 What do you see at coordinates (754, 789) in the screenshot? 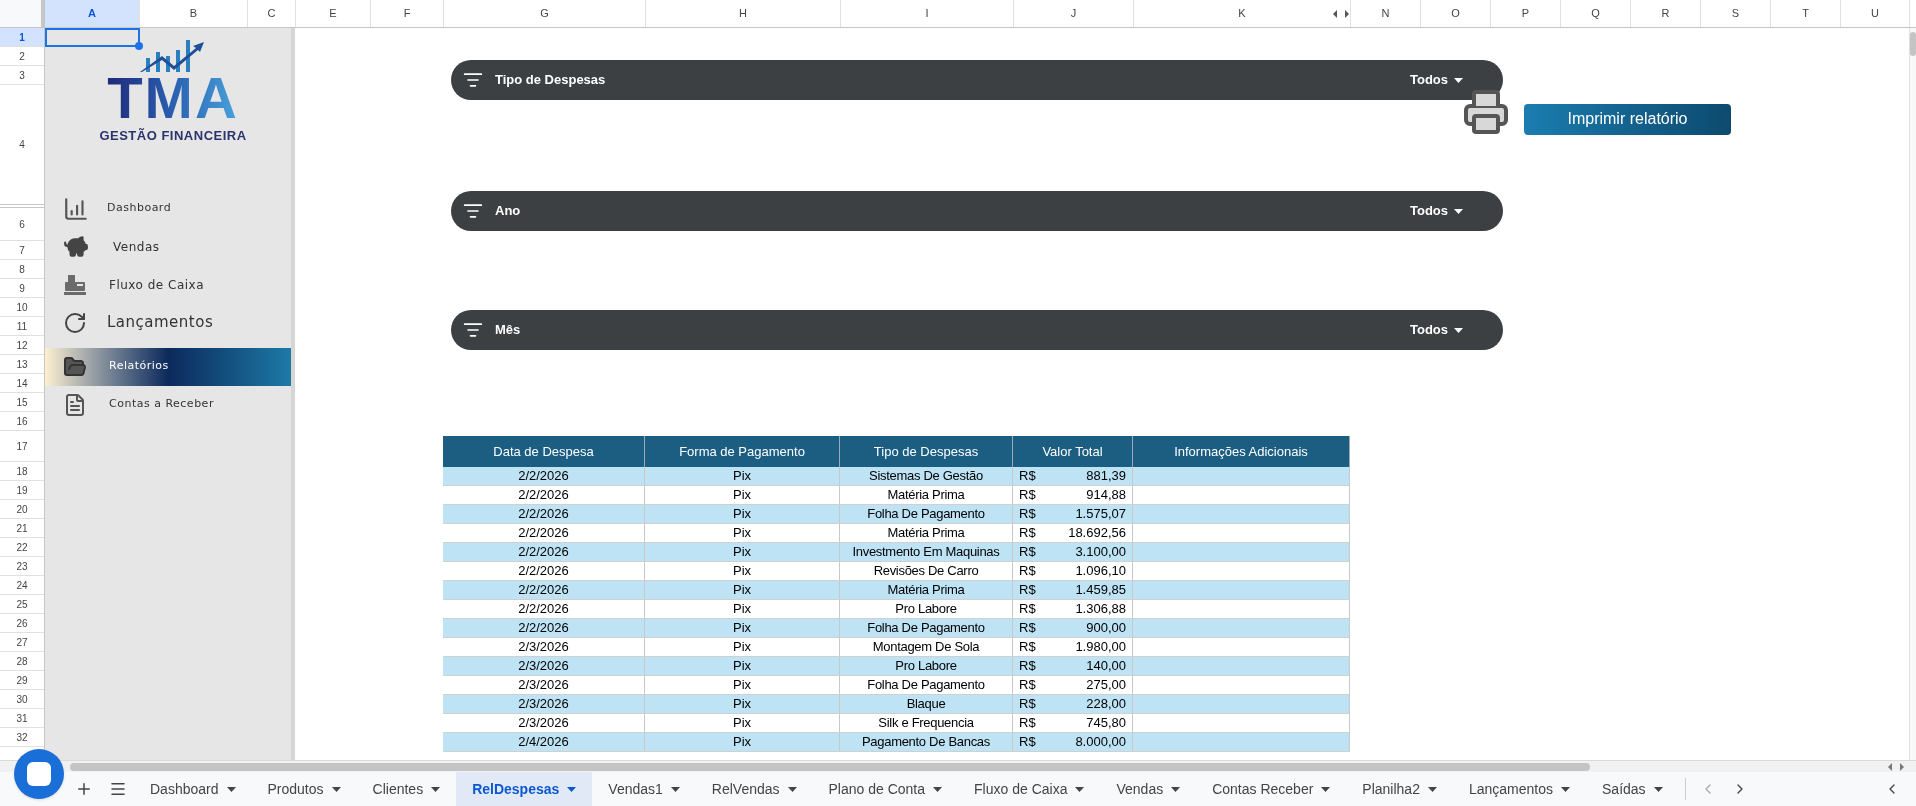
I see `sheet-tab: RelVendas` at bounding box center [754, 789].